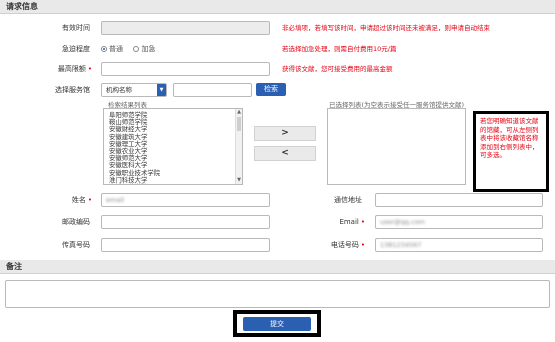 This screenshot has width=555, height=342. I want to click on section-request-info-title: 请求信息, so click(22, 6).